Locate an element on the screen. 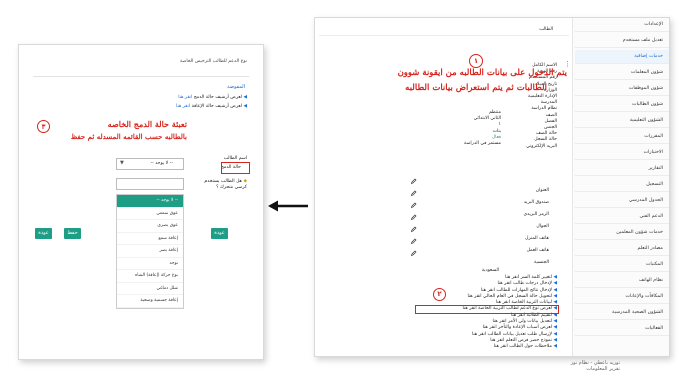 The height and width of the screenshot is (383, 680). option-item: توحد is located at coordinates (150, 264).